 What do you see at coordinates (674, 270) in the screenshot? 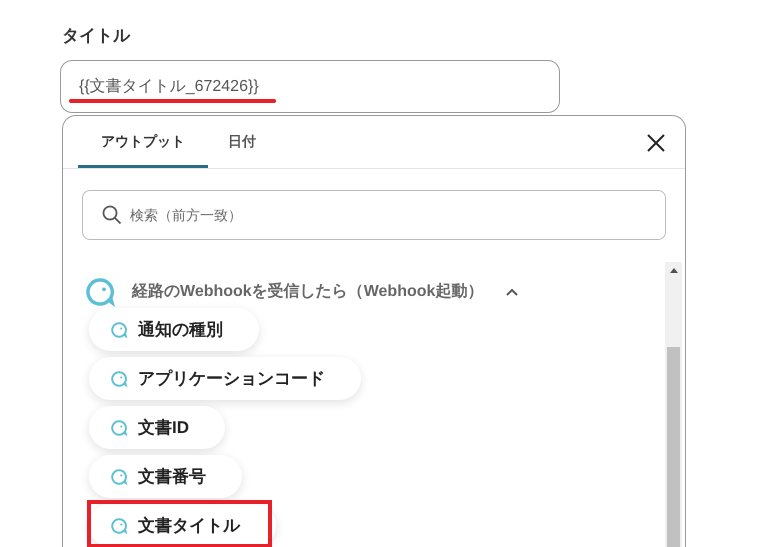
I see `scroll-up-icon` at bounding box center [674, 270].